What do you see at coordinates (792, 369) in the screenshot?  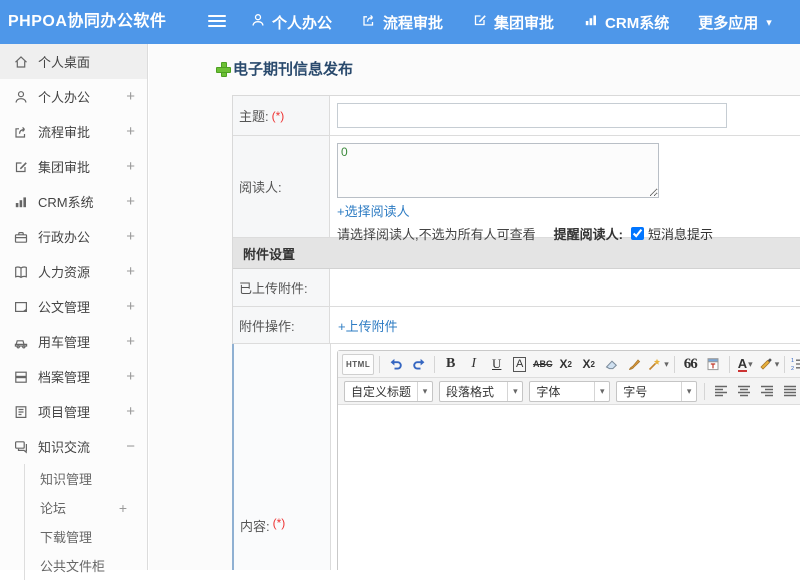 I see `svg-text: 2` at bounding box center [792, 369].